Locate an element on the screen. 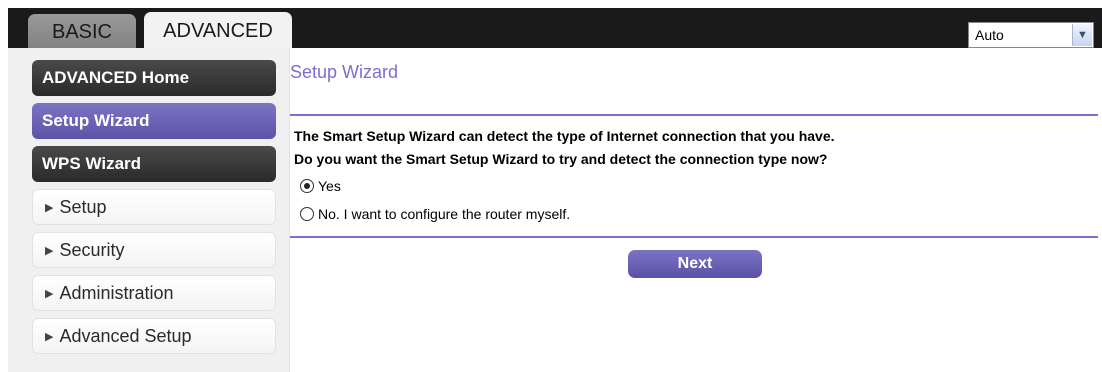 This screenshot has width=1102, height=372. sidebar-item-advanced-home: ADVANCED Home is located at coordinates (154, 78).